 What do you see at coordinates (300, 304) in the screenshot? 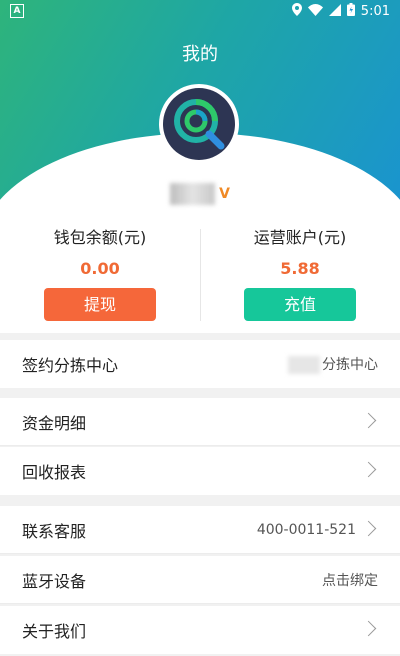
I see `recharge-button: 充值` at bounding box center [300, 304].